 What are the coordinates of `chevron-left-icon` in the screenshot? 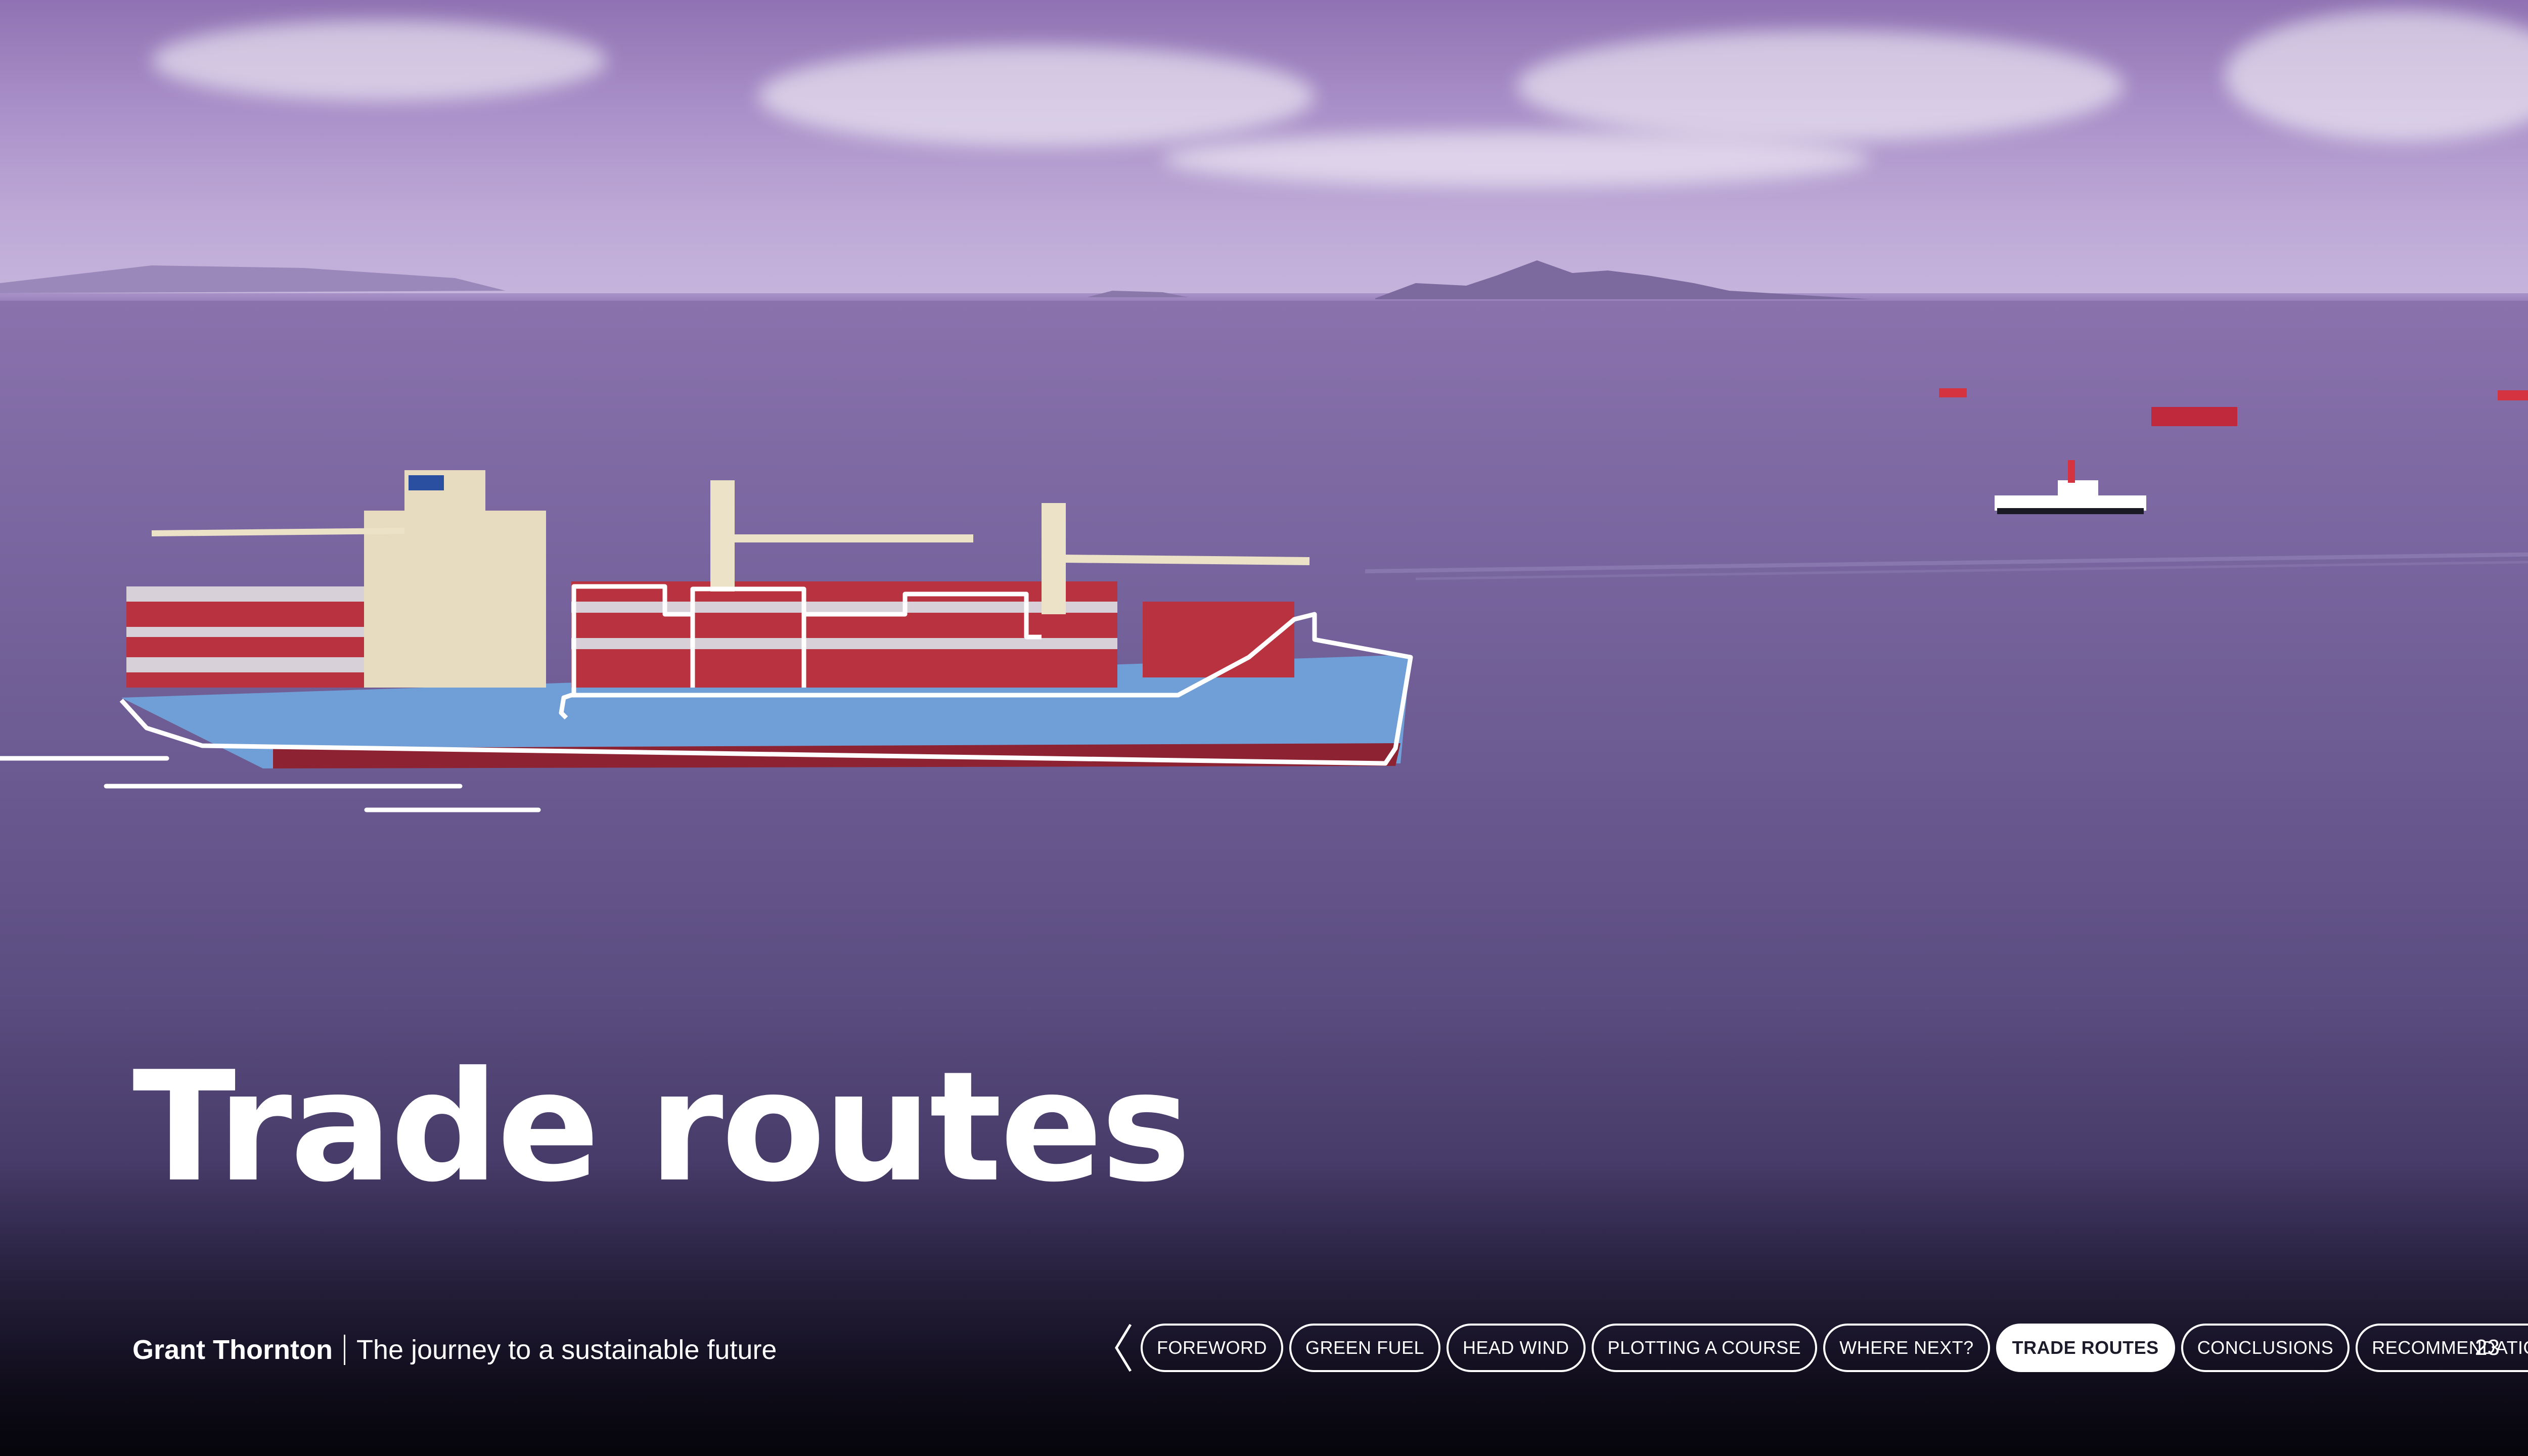 It's located at (1124, 1348).